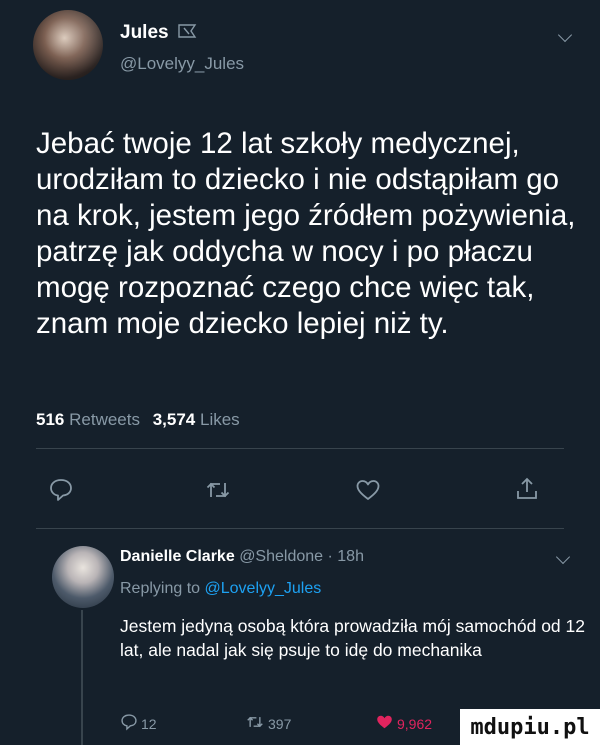 The height and width of the screenshot is (745, 600). I want to click on author-name: Jules, so click(144, 32).